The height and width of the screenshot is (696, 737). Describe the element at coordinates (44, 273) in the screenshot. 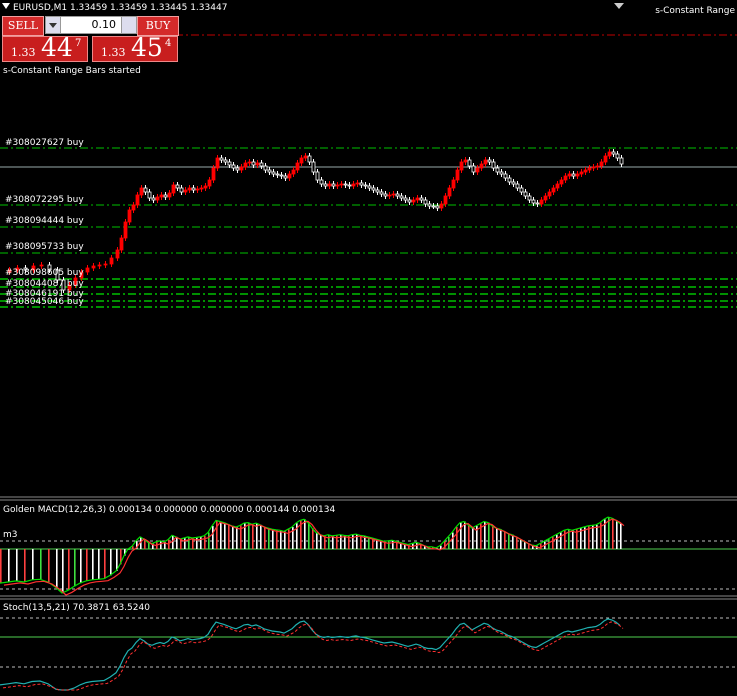

I see `order-label: #308098605 buy` at that location.